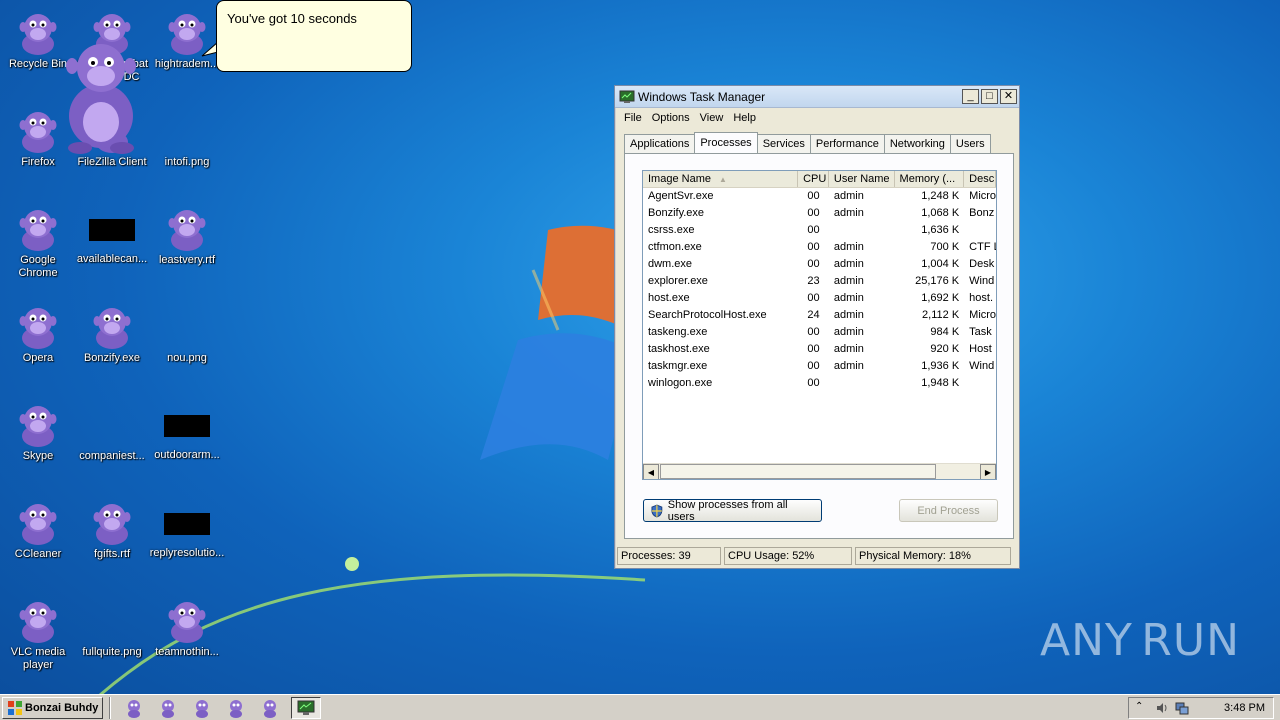 The image size is (1280, 720). I want to click on column-user-name: User Name, so click(862, 179).